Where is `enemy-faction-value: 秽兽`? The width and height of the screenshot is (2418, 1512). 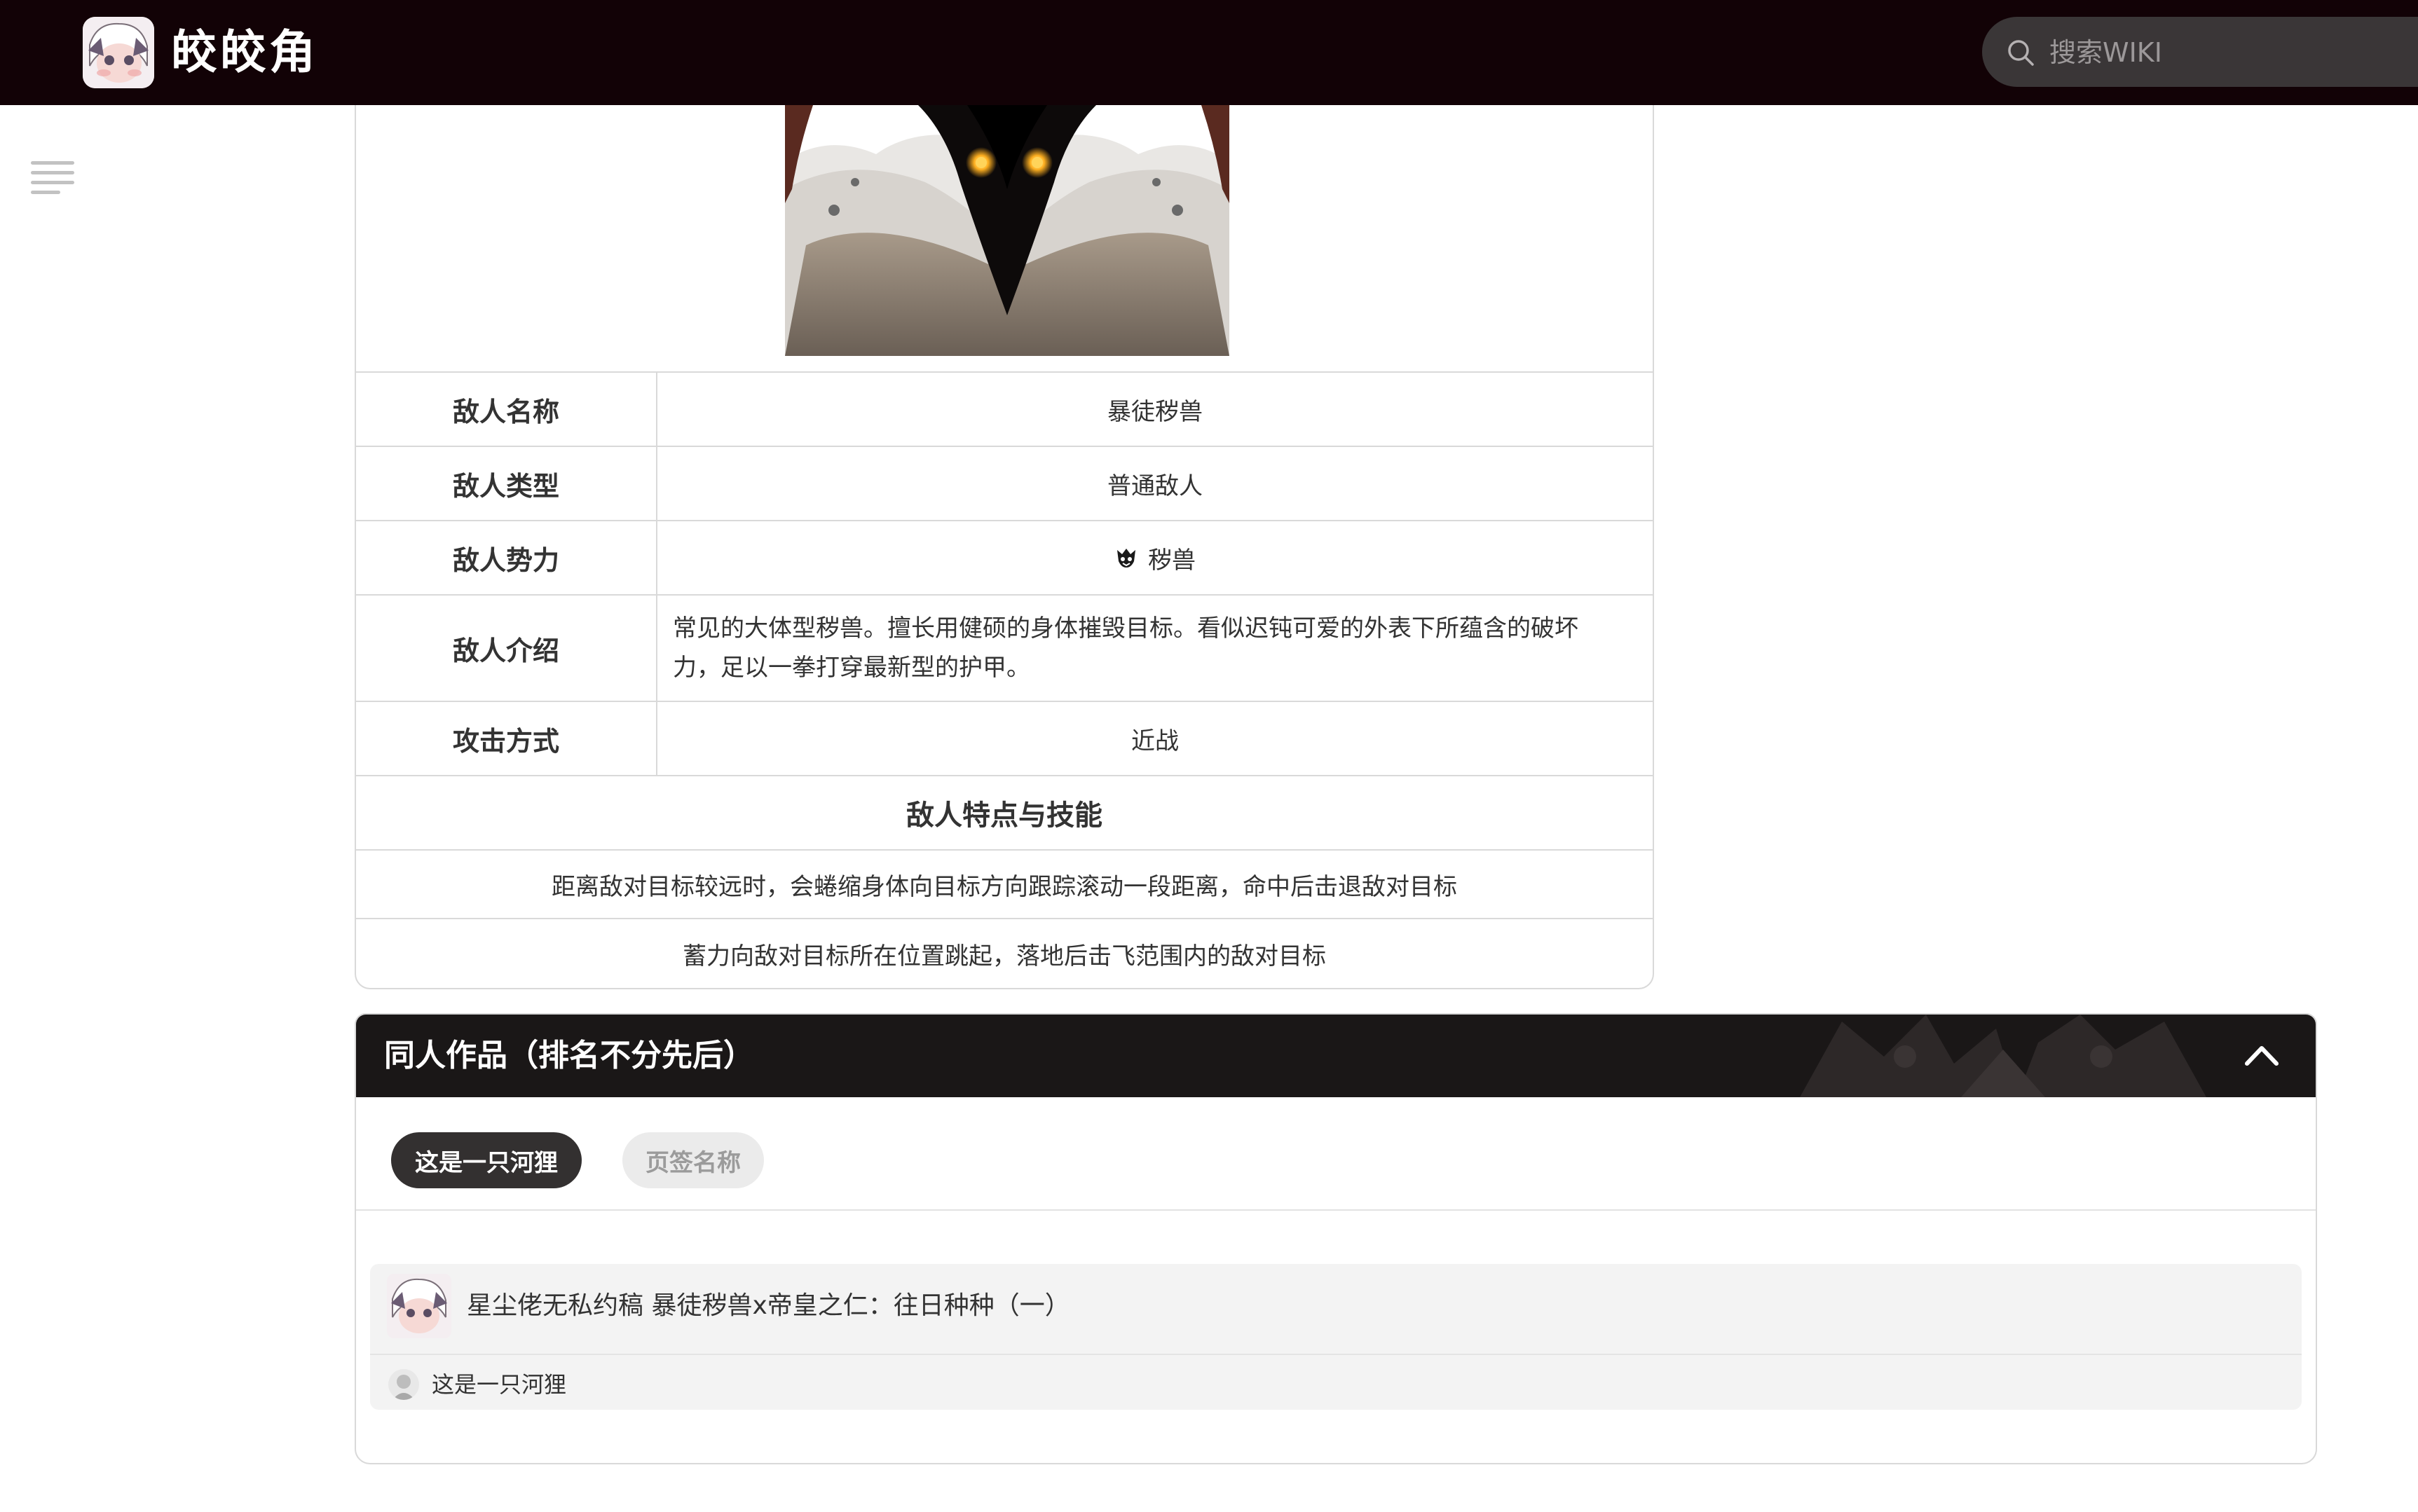
enemy-faction-value: 秽兽 is located at coordinates (1155, 557).